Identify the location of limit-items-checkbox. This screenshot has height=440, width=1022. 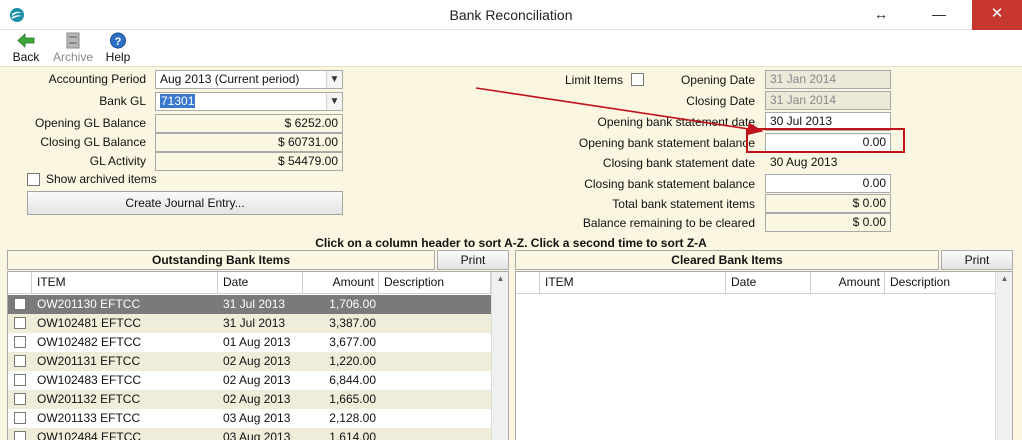
(637, 79).